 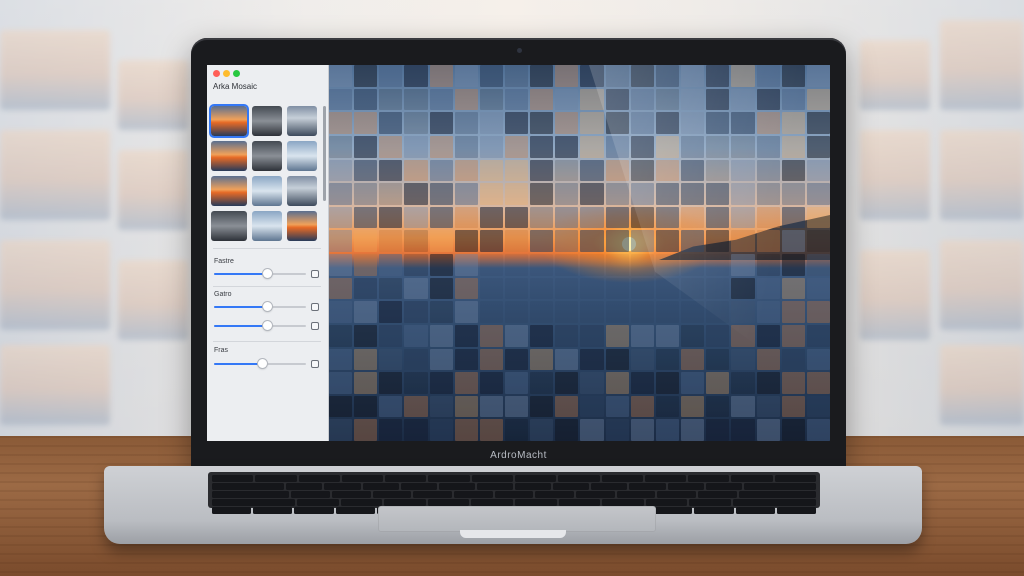 I want to click on keyboard, so click(x=514, y=493).